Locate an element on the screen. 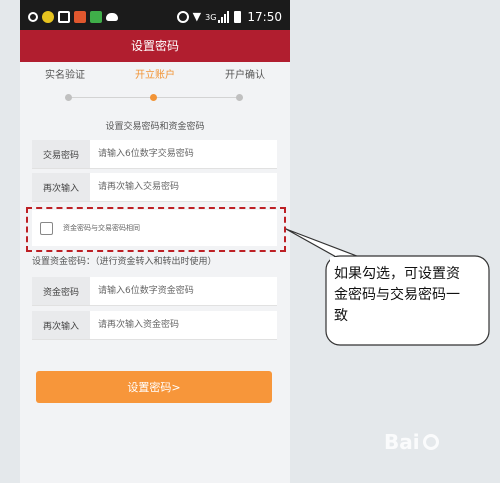 This screenshot has width=500, height=483. step-indicator: 实名验证 开立账户 开户确认 is located at coordinates (155, 76).